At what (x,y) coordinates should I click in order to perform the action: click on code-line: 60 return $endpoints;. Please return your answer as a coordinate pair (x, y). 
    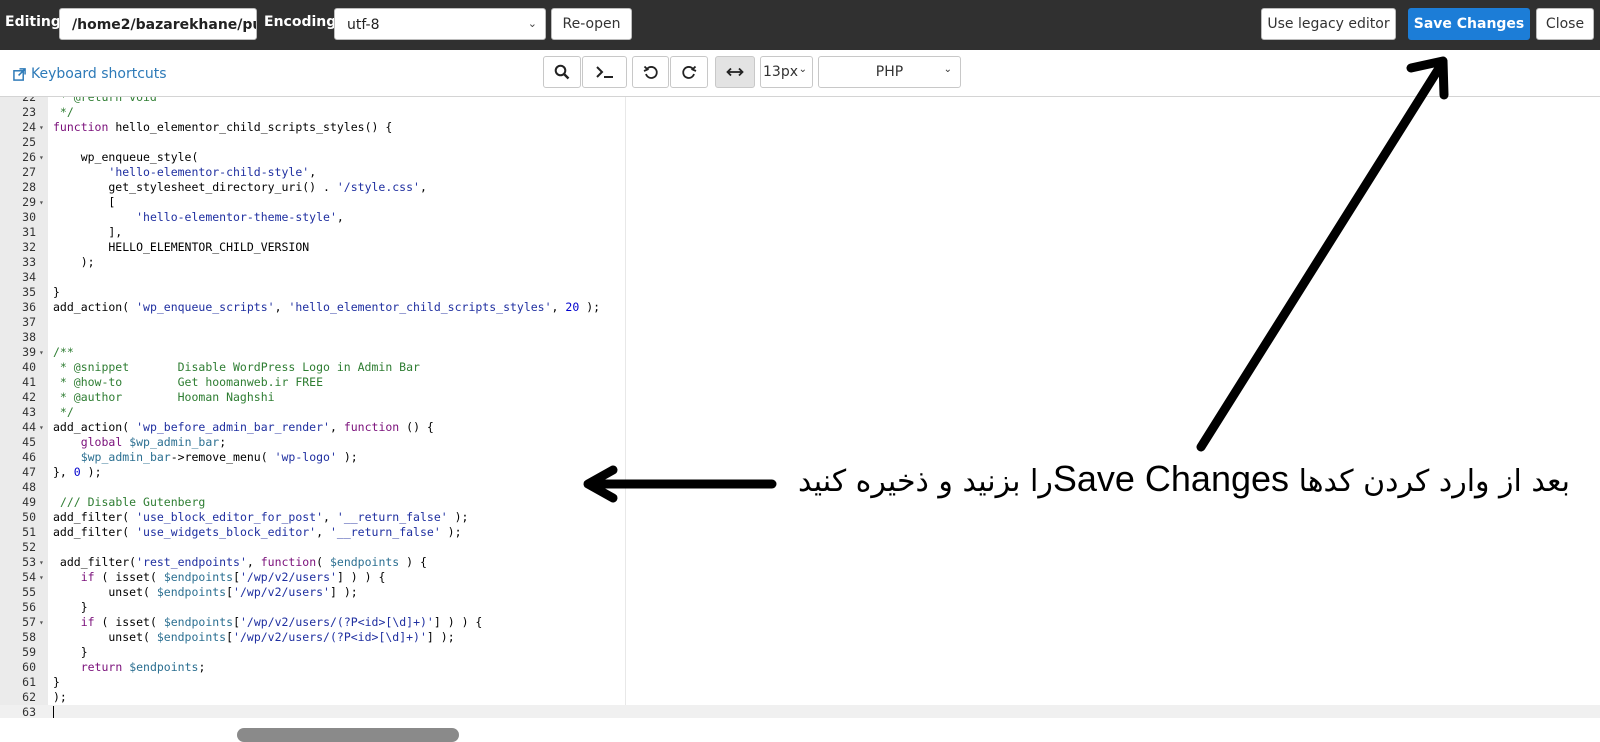
    Looking at the image, I should click on (800, 667).